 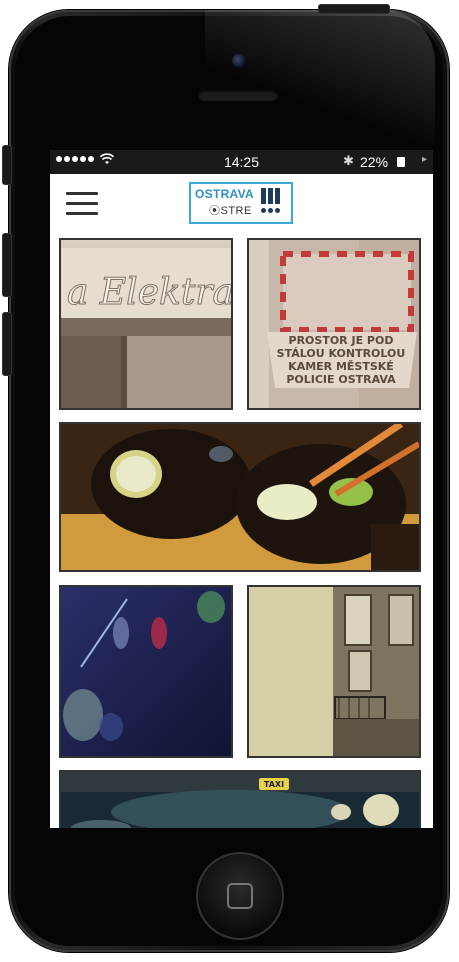 What do you see at coordinates (7, 165) in the screenshot?
I see `mute-switch` at bounding box center [7, 165].